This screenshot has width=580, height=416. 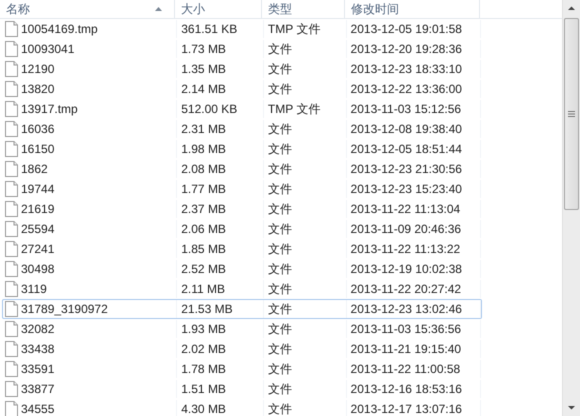 I want to click on file-row: 12190 1.35 MB 文件 2013-12-23 18:33:10, so click(x=242, y=69).